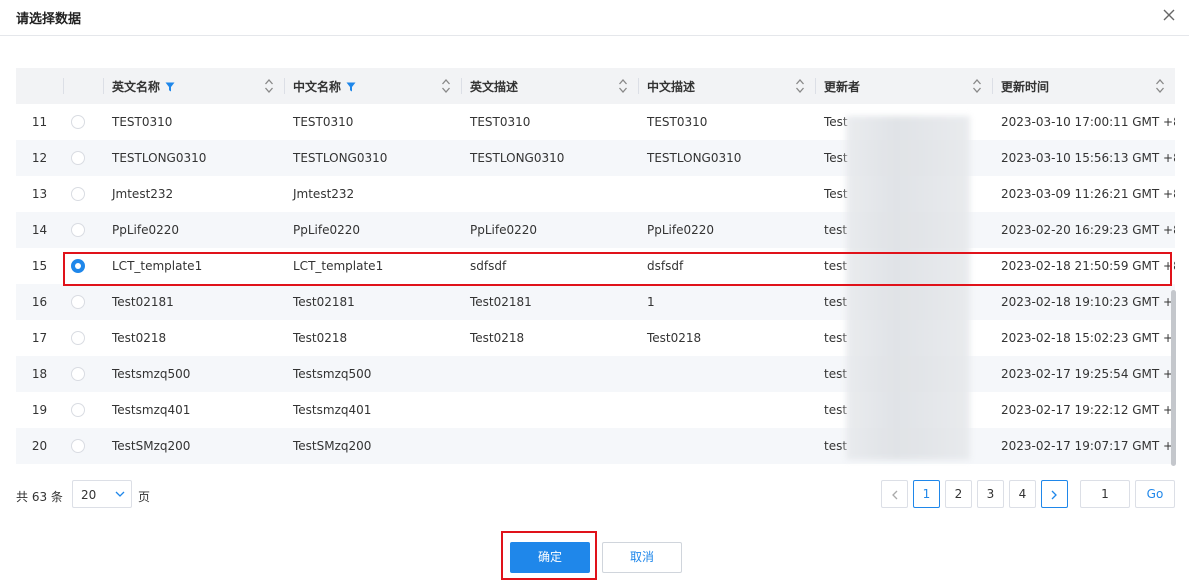 The image size is (1189, 587). What do you see at coordinates (903, 86) in the screenshot?
I see `header-updater: 更新者` at bounding box center [903, 86].